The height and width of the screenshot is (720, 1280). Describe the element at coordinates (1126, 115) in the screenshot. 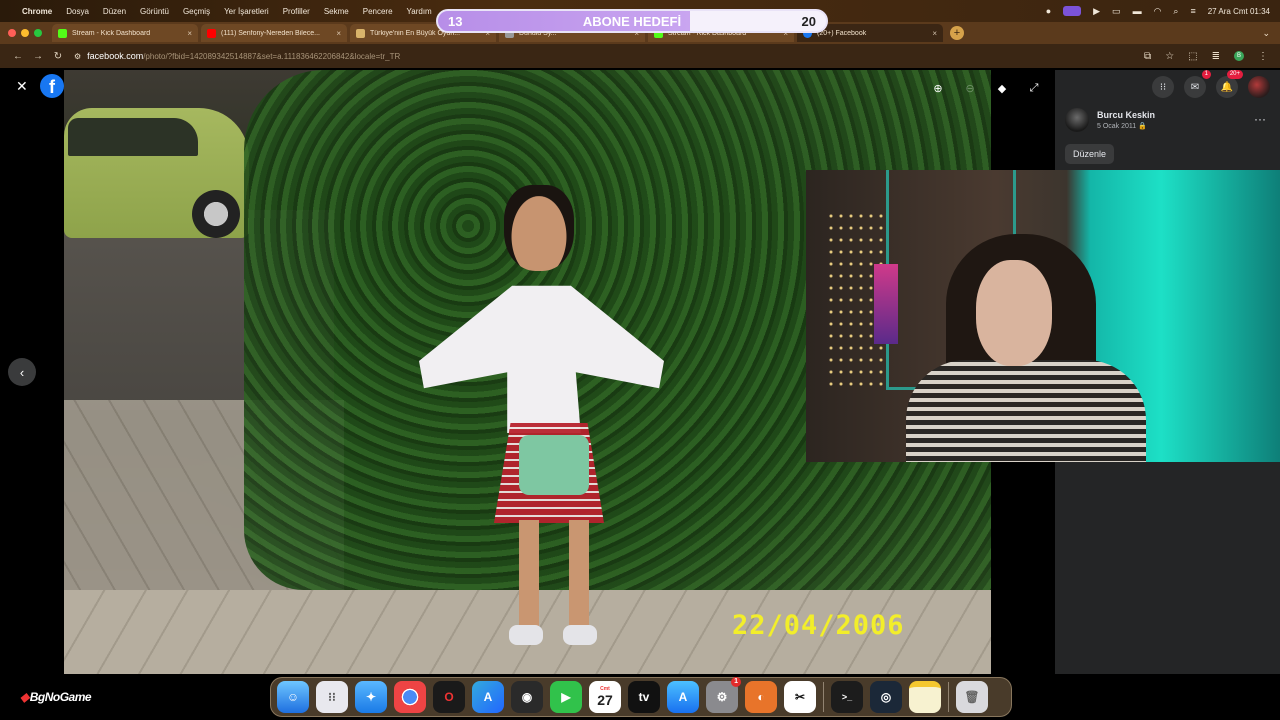

I see `author-name: Burcu Keskin` at that location.